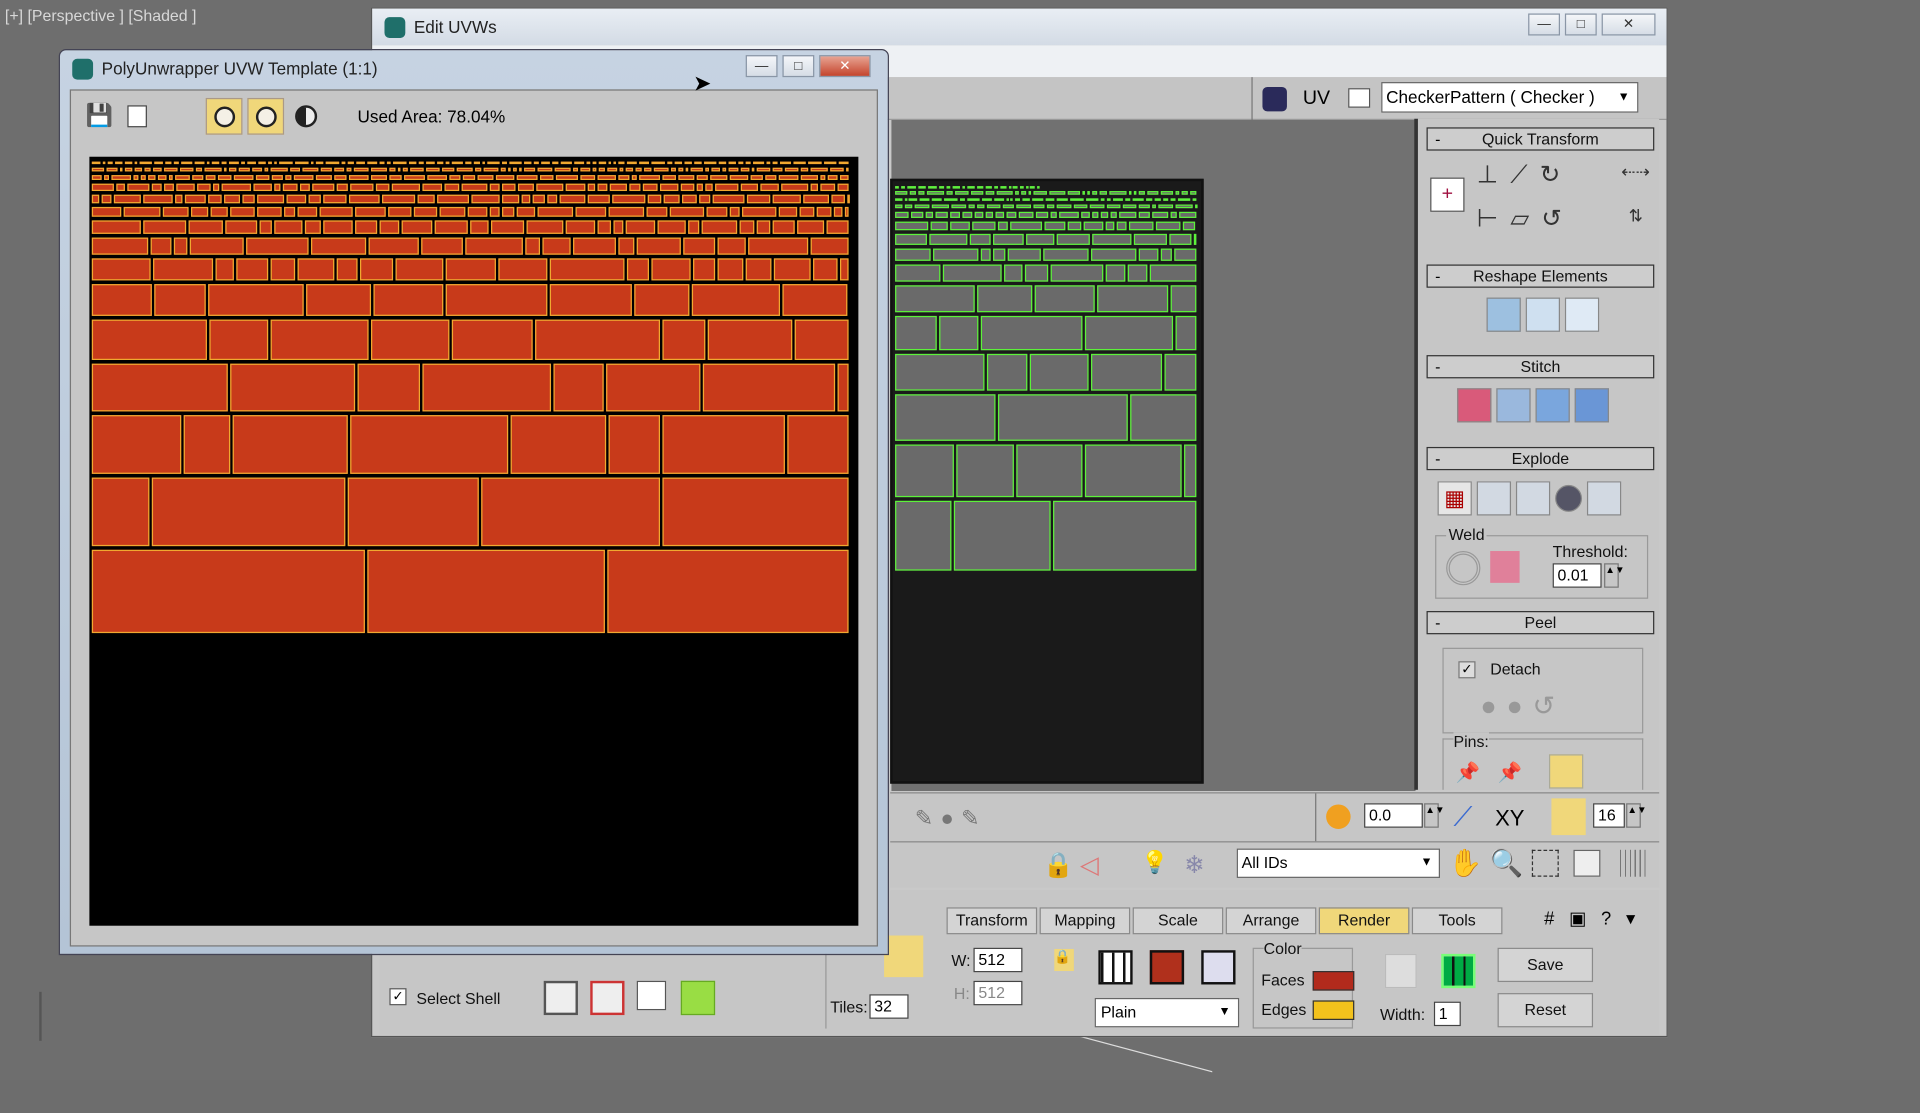 Image resolution: width=1920 pixels, height=1113 pixels. I want to click on weld-target-icon, so click(1505, 567).